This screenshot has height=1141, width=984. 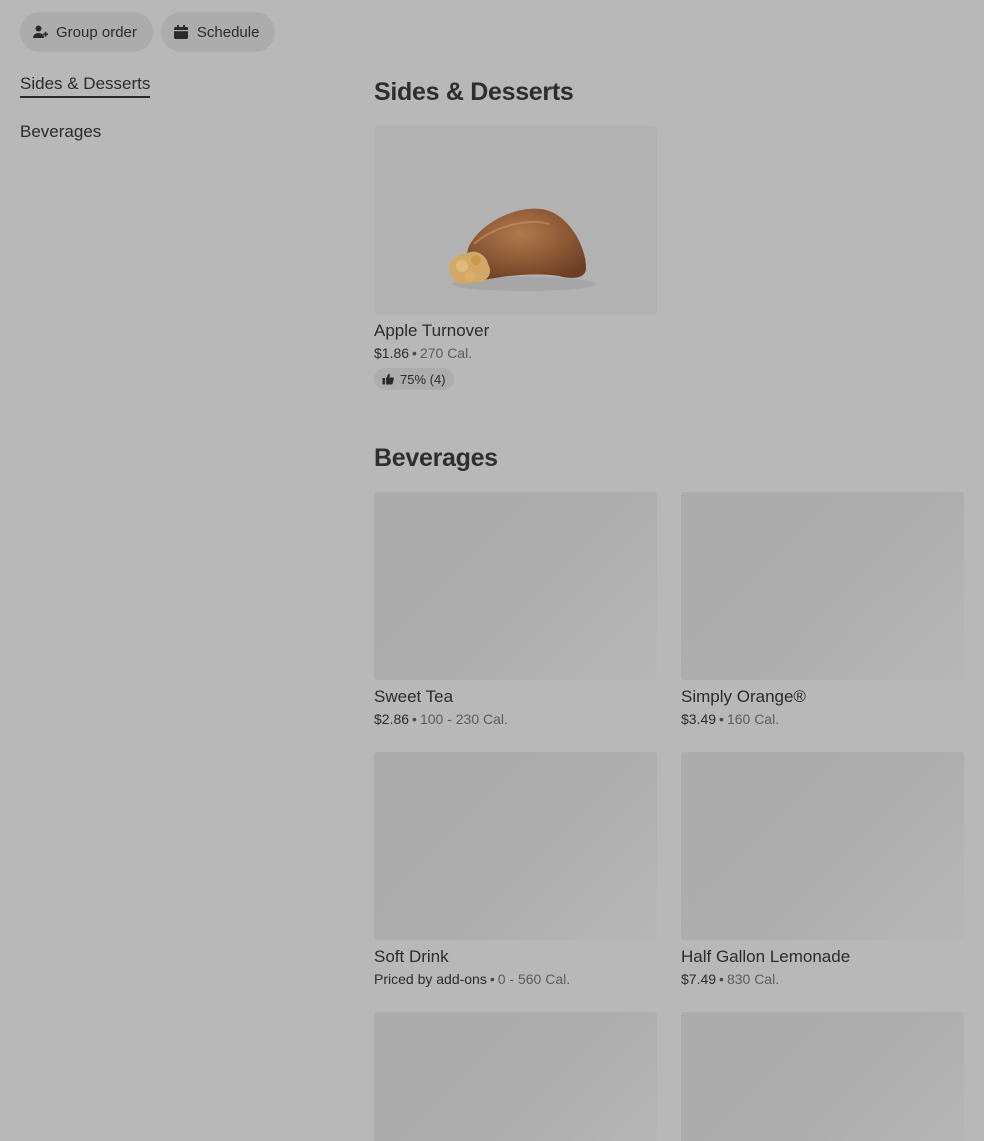 What do you see at coordinates (534, 979) in the screenshot?
I see `item-calories: 0 - 560 Cal.` at bounding box center [534, 979].